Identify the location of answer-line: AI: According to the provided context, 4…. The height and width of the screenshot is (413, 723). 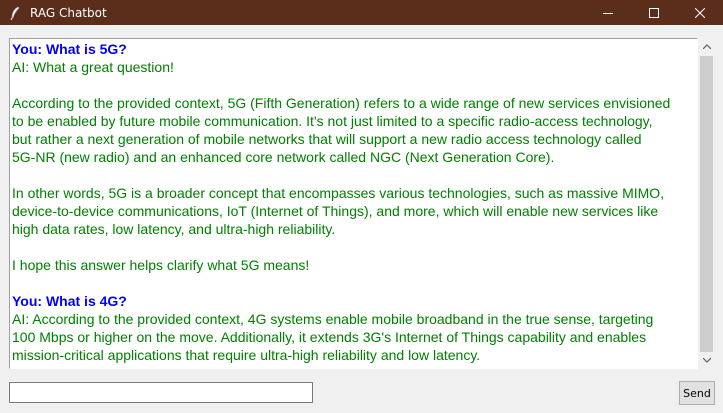
(333, 319).